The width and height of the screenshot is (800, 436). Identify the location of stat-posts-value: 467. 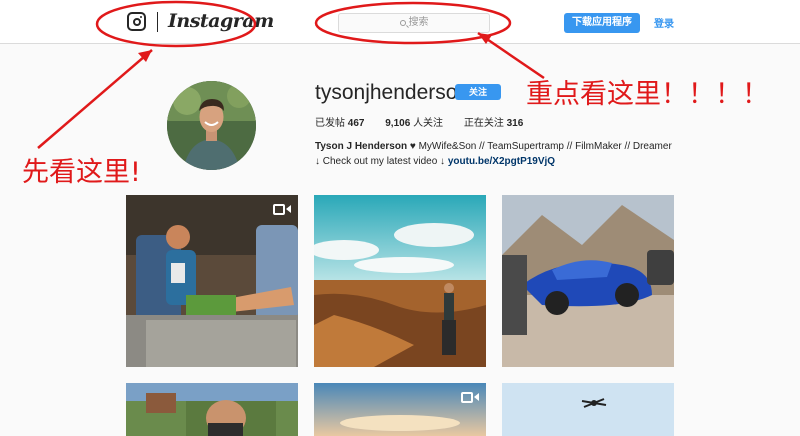
(356, 123).